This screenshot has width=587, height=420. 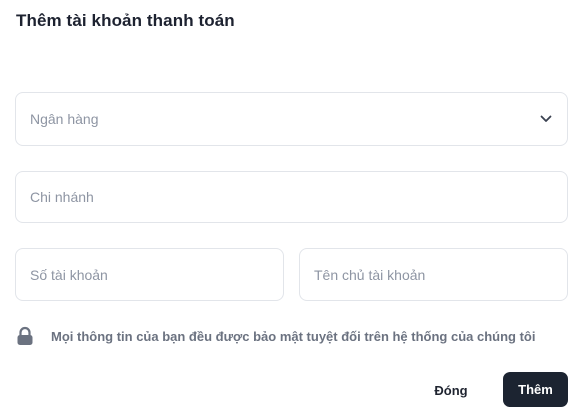 I want to click on lock-icon, so click(x=25, y=336).